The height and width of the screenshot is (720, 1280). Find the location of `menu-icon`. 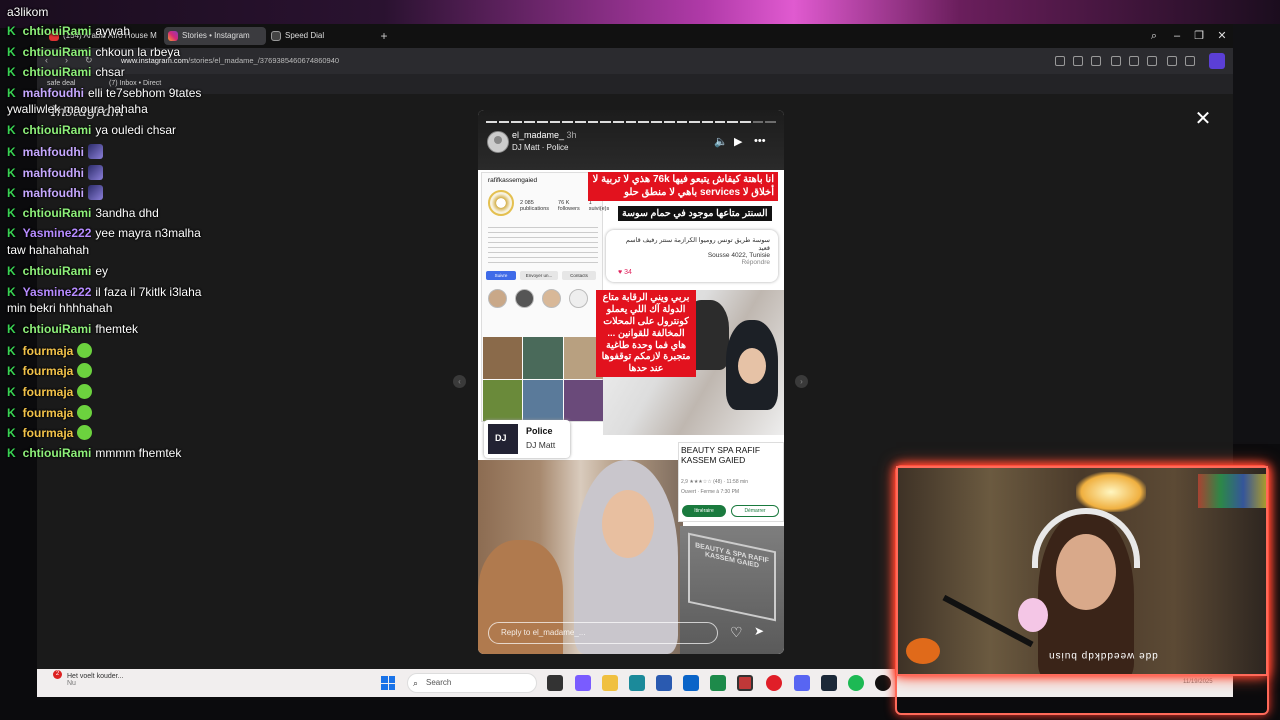

menu-icon is located at coordinates (1172, 61).